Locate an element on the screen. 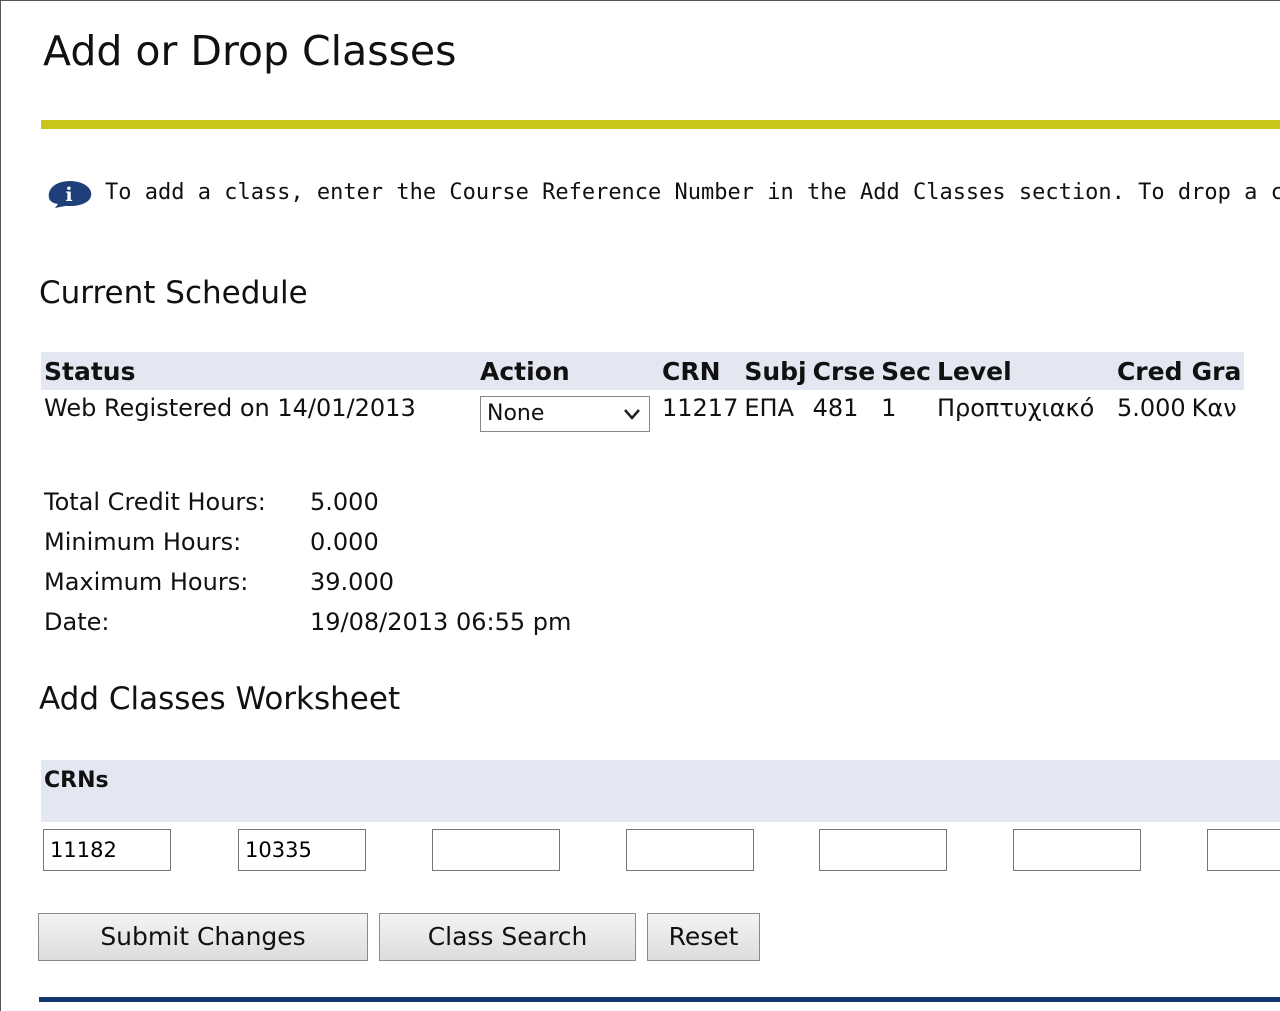  column-header-level: Level is located at coordinates (1023, 371).